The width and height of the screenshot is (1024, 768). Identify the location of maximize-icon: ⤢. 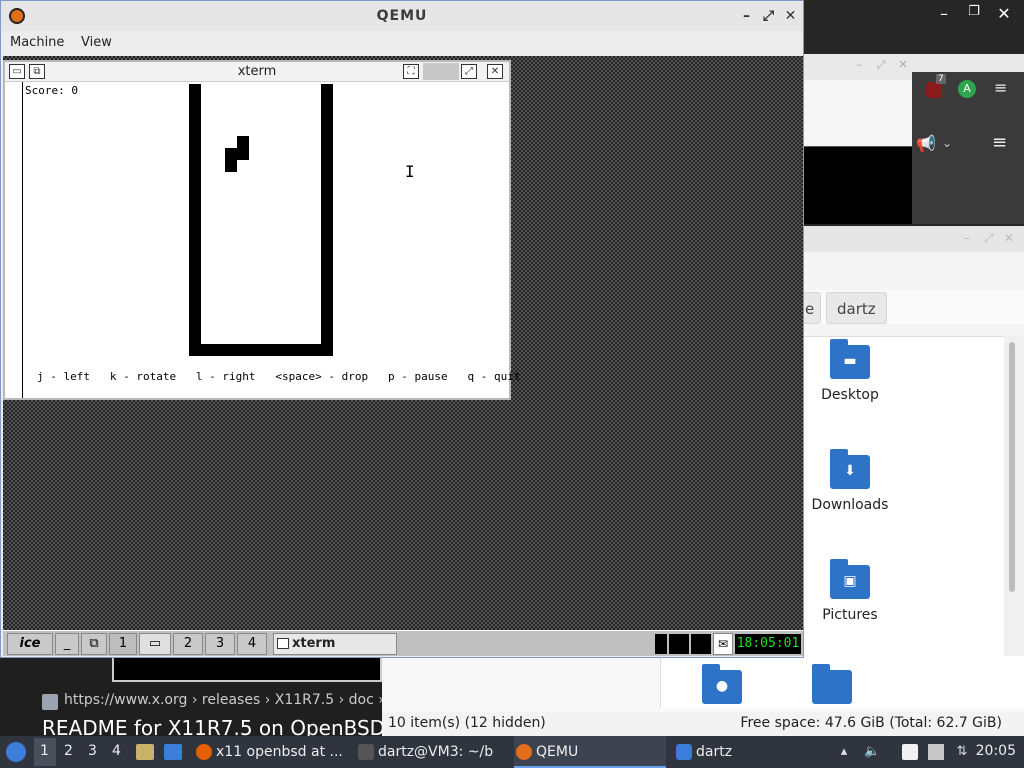
(469, 71).